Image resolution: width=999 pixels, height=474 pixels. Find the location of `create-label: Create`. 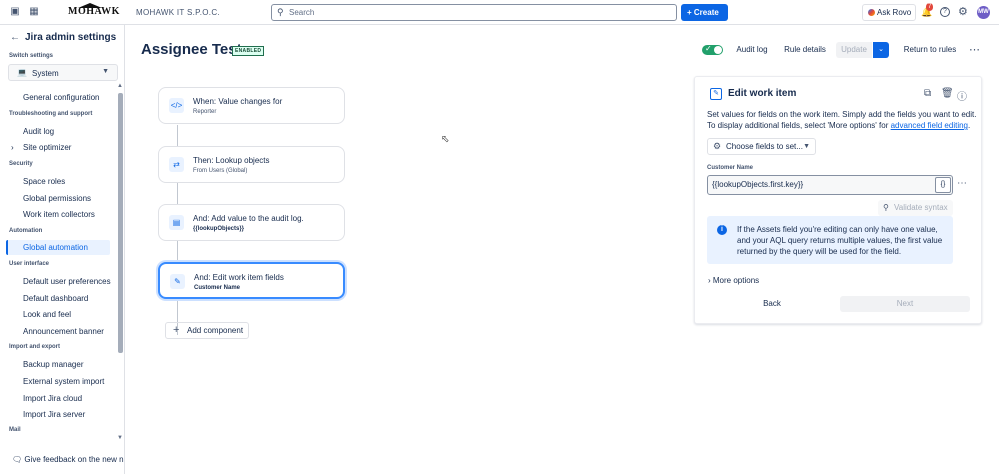

create-label: Create is located at coordinates (706, 12).